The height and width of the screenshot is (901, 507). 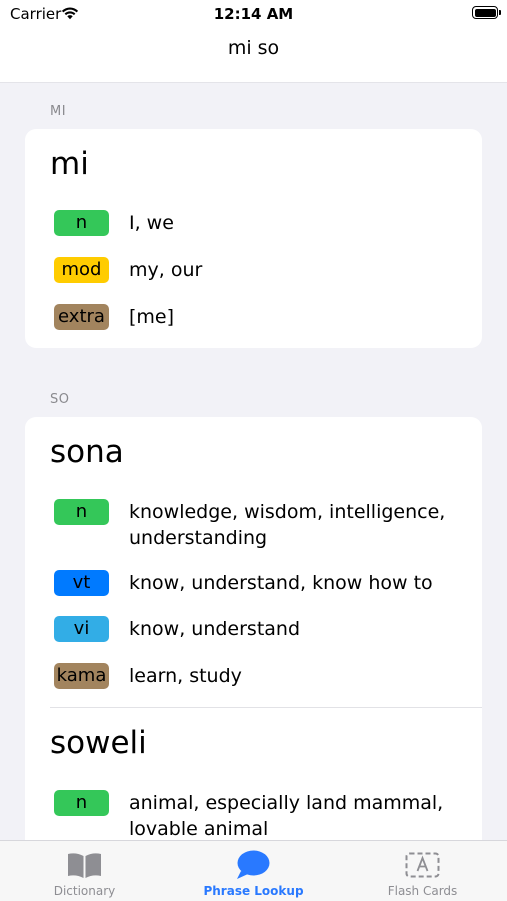 What do you see at coordinates (60, 399) in the screenshot?
I see `section-header-so: SO` at bounding box center [60, 399].